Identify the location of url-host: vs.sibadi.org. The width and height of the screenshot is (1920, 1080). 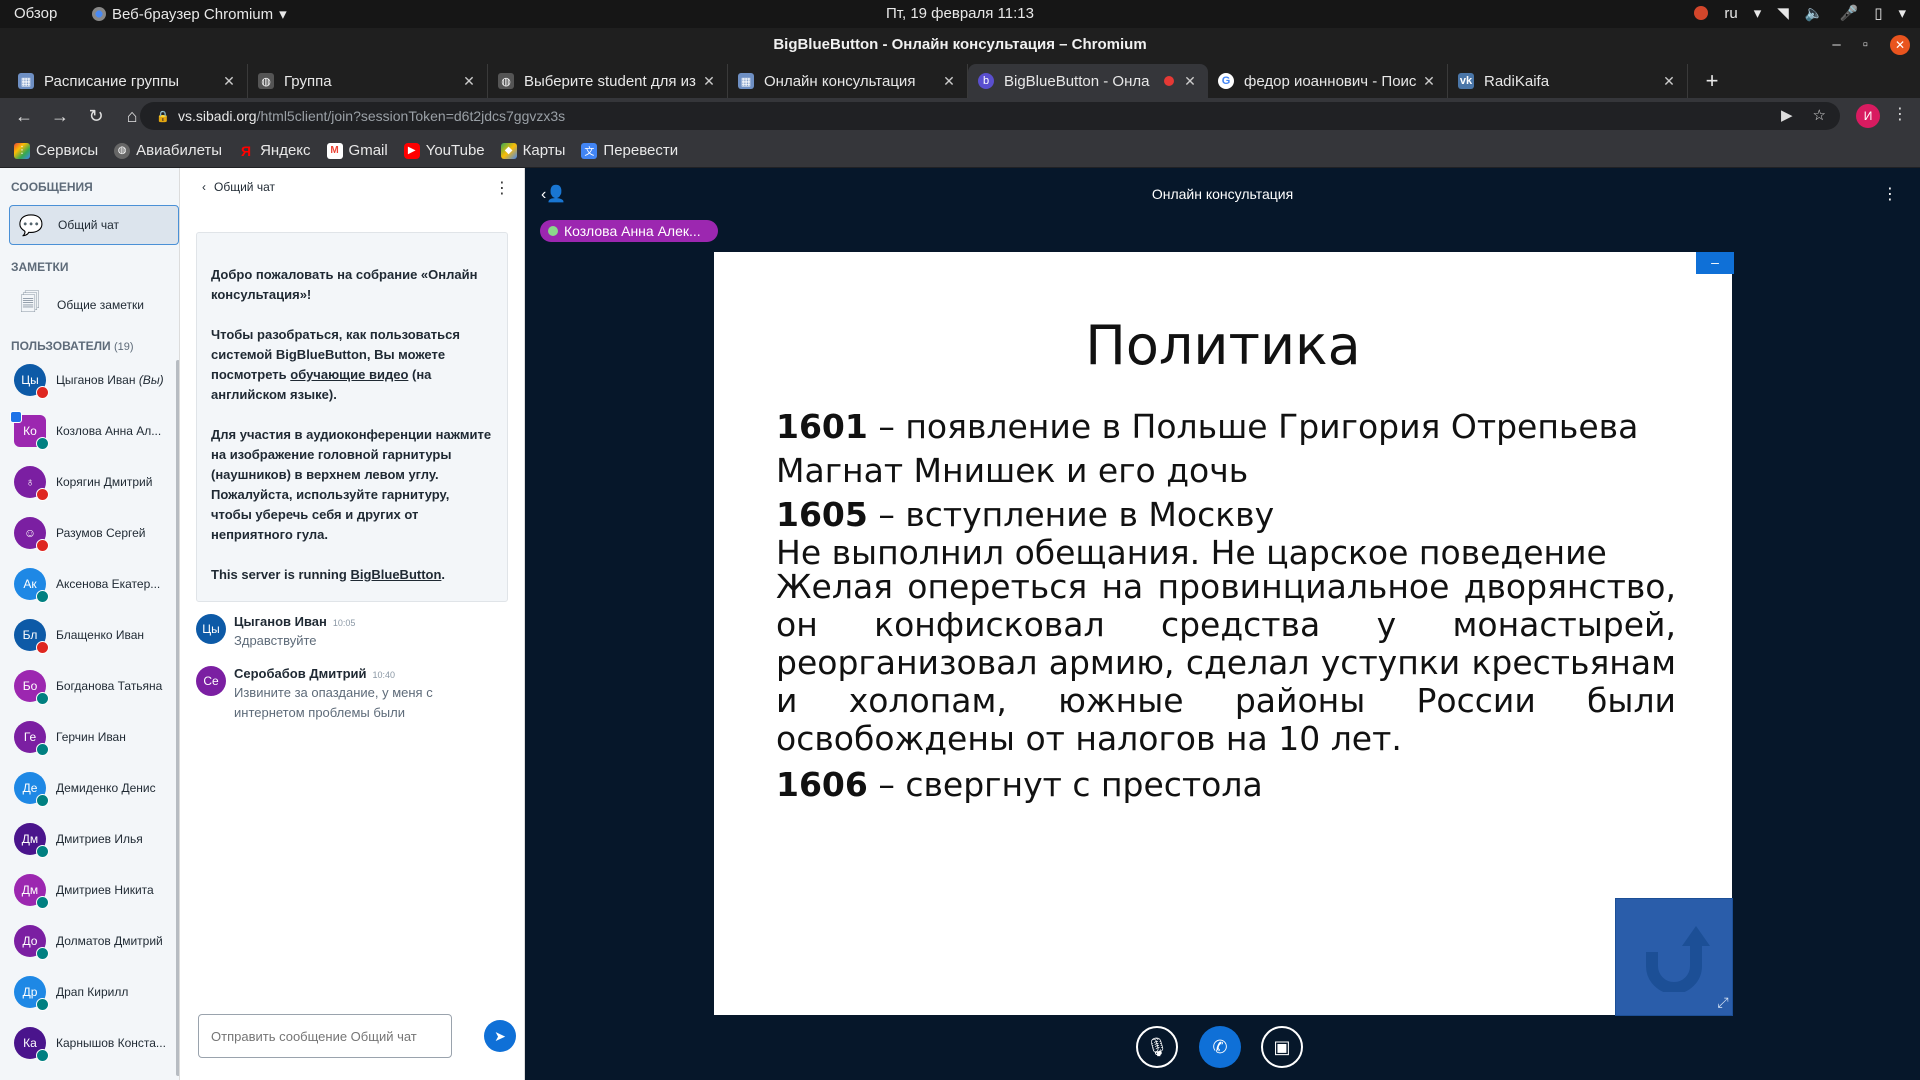
(217, 116).